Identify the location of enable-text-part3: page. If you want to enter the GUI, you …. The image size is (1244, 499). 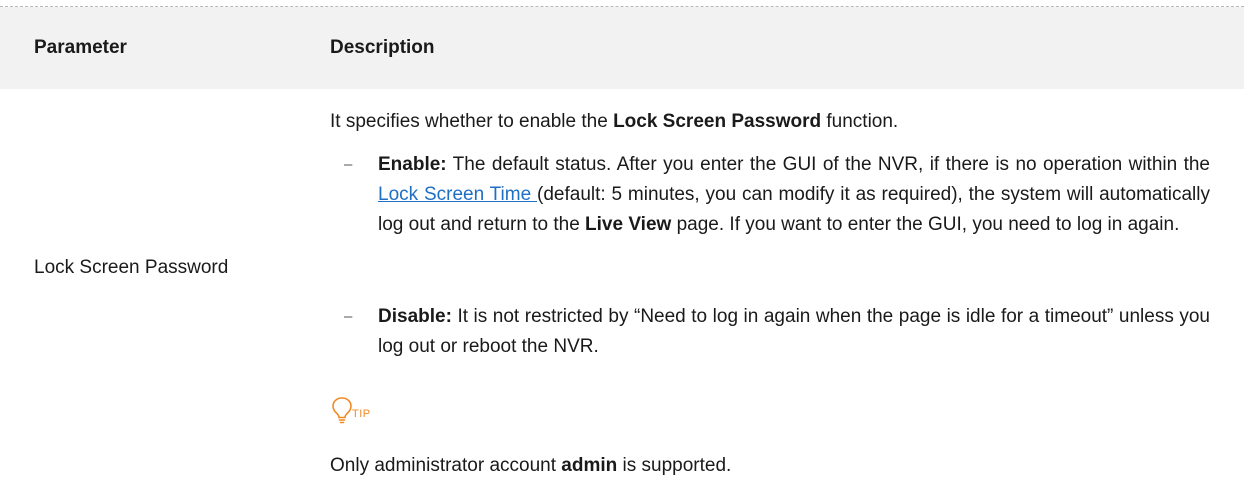
(925, 224).